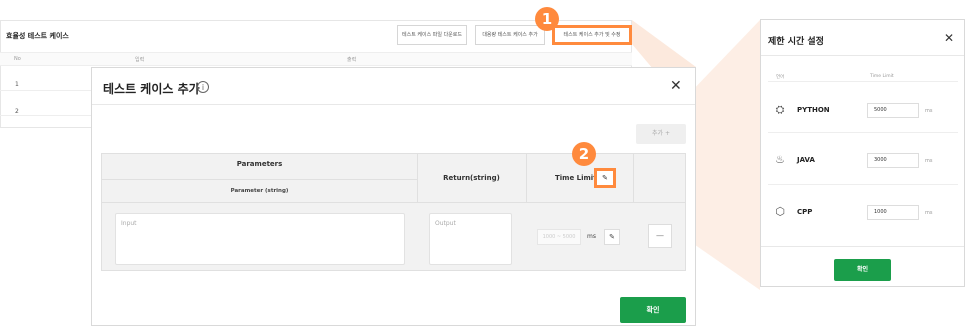 This screenshot has height=330, width=969. Describe the element at coordinates (471, 178) in the screenshot. I see `return-header: Return(string)` at that location.